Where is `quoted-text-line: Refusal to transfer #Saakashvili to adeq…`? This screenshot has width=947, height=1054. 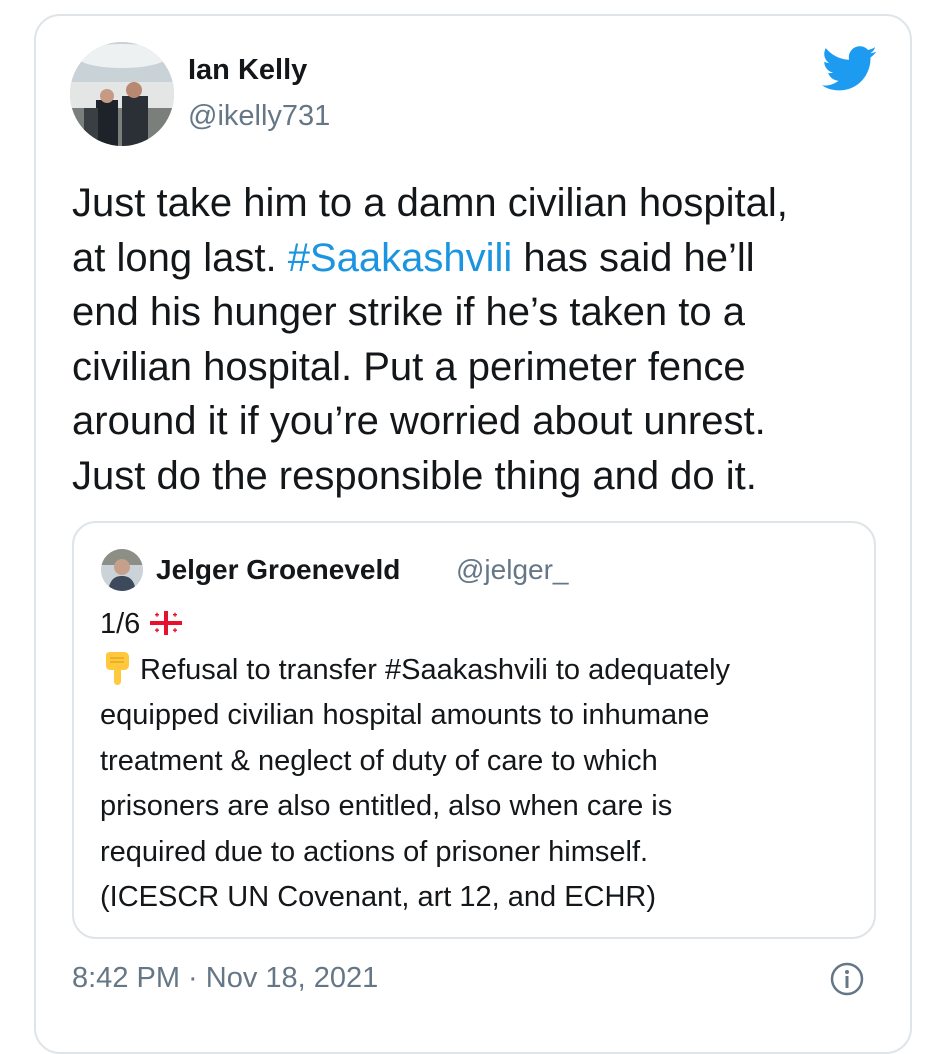
quoted-text-line: Refusal to transfer #Saakashvili to adeq… is located at coordinates (485, 671).